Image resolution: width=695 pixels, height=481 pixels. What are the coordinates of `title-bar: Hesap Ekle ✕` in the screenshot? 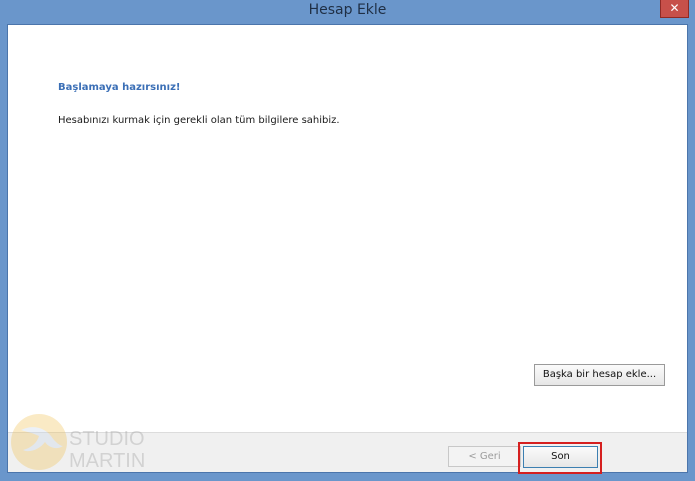 It's located at (347, 12).